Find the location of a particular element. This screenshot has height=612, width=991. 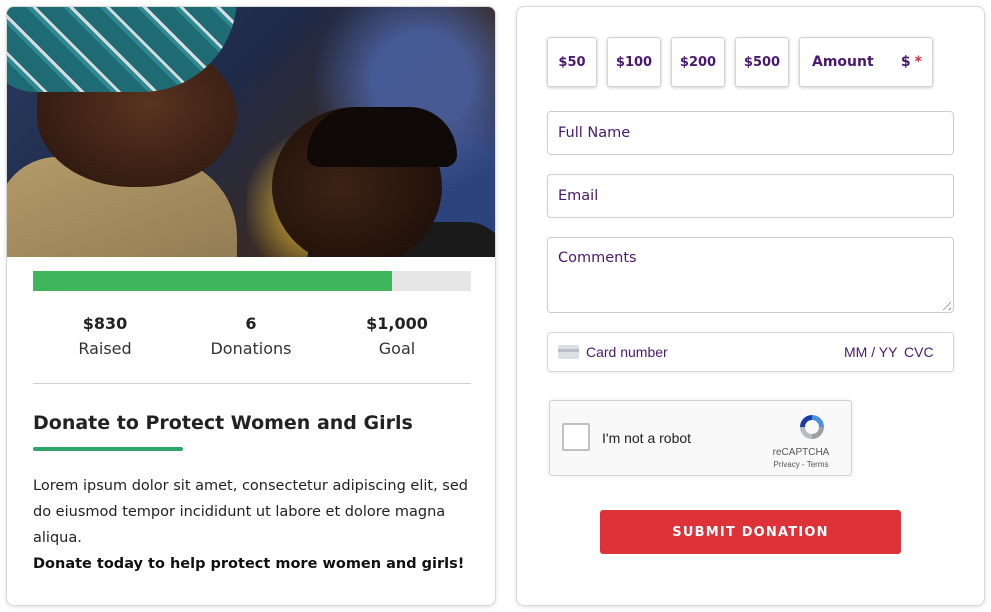

amount-100-button: $100 is located at coordinates (634, 62).